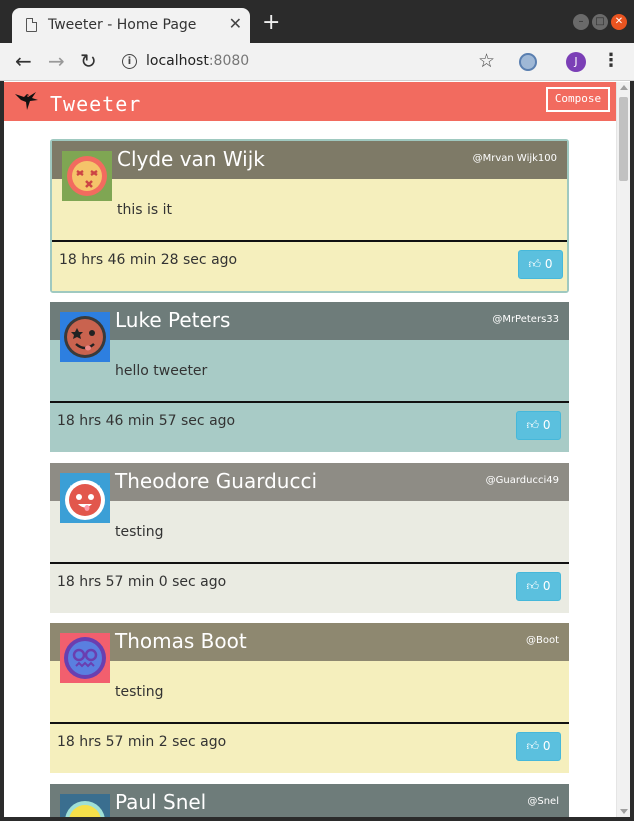 The image size is (634, 821). I want to click on tweet-body: hello tweeter, so click(309, 370).